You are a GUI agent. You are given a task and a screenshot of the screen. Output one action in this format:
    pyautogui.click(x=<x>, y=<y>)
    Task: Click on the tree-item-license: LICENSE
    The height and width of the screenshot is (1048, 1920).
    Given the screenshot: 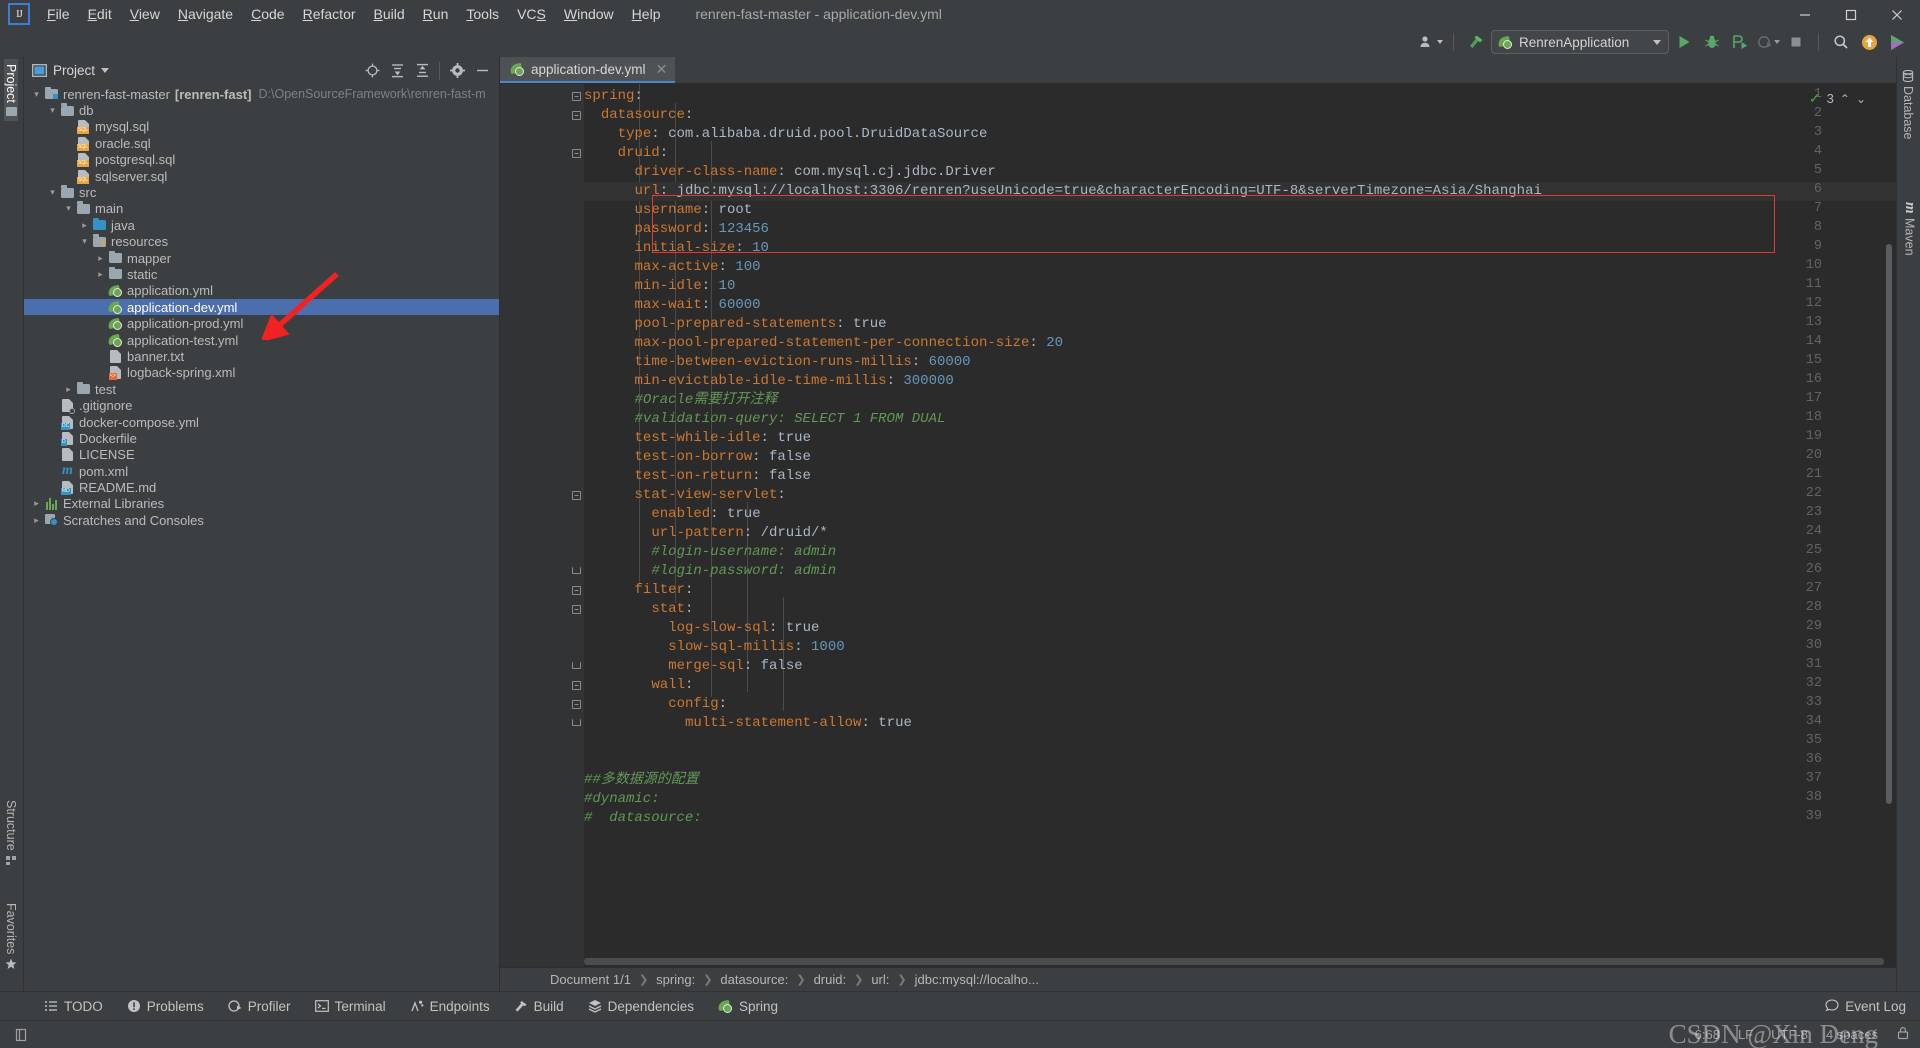 What is the action you would take?
    pyautogui.click(x=261, y=455)
    